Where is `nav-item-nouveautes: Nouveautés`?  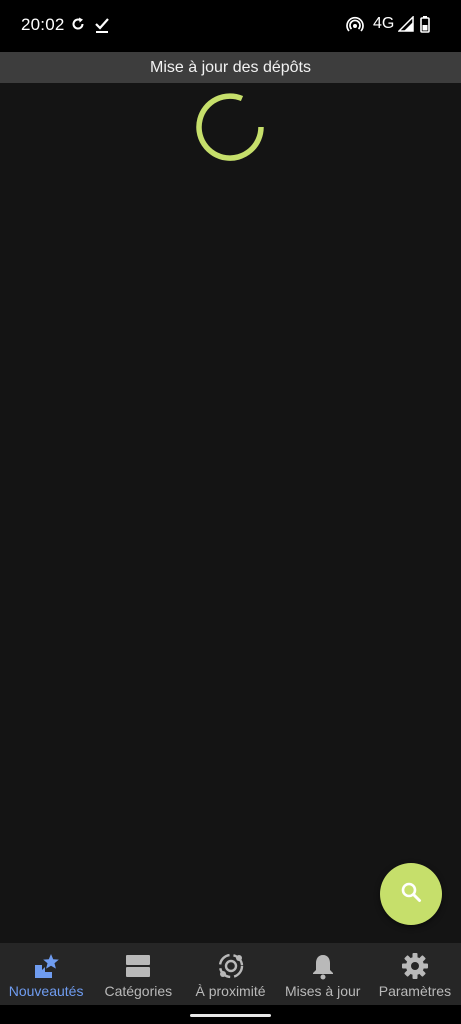
nav-item-nouveautes: Nouveautés is located at coordinates (46, 974).